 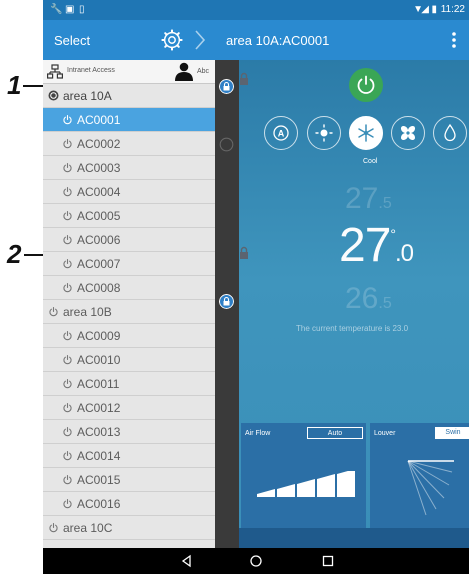 I want to click on power-icon, so click(x=366, y=84).